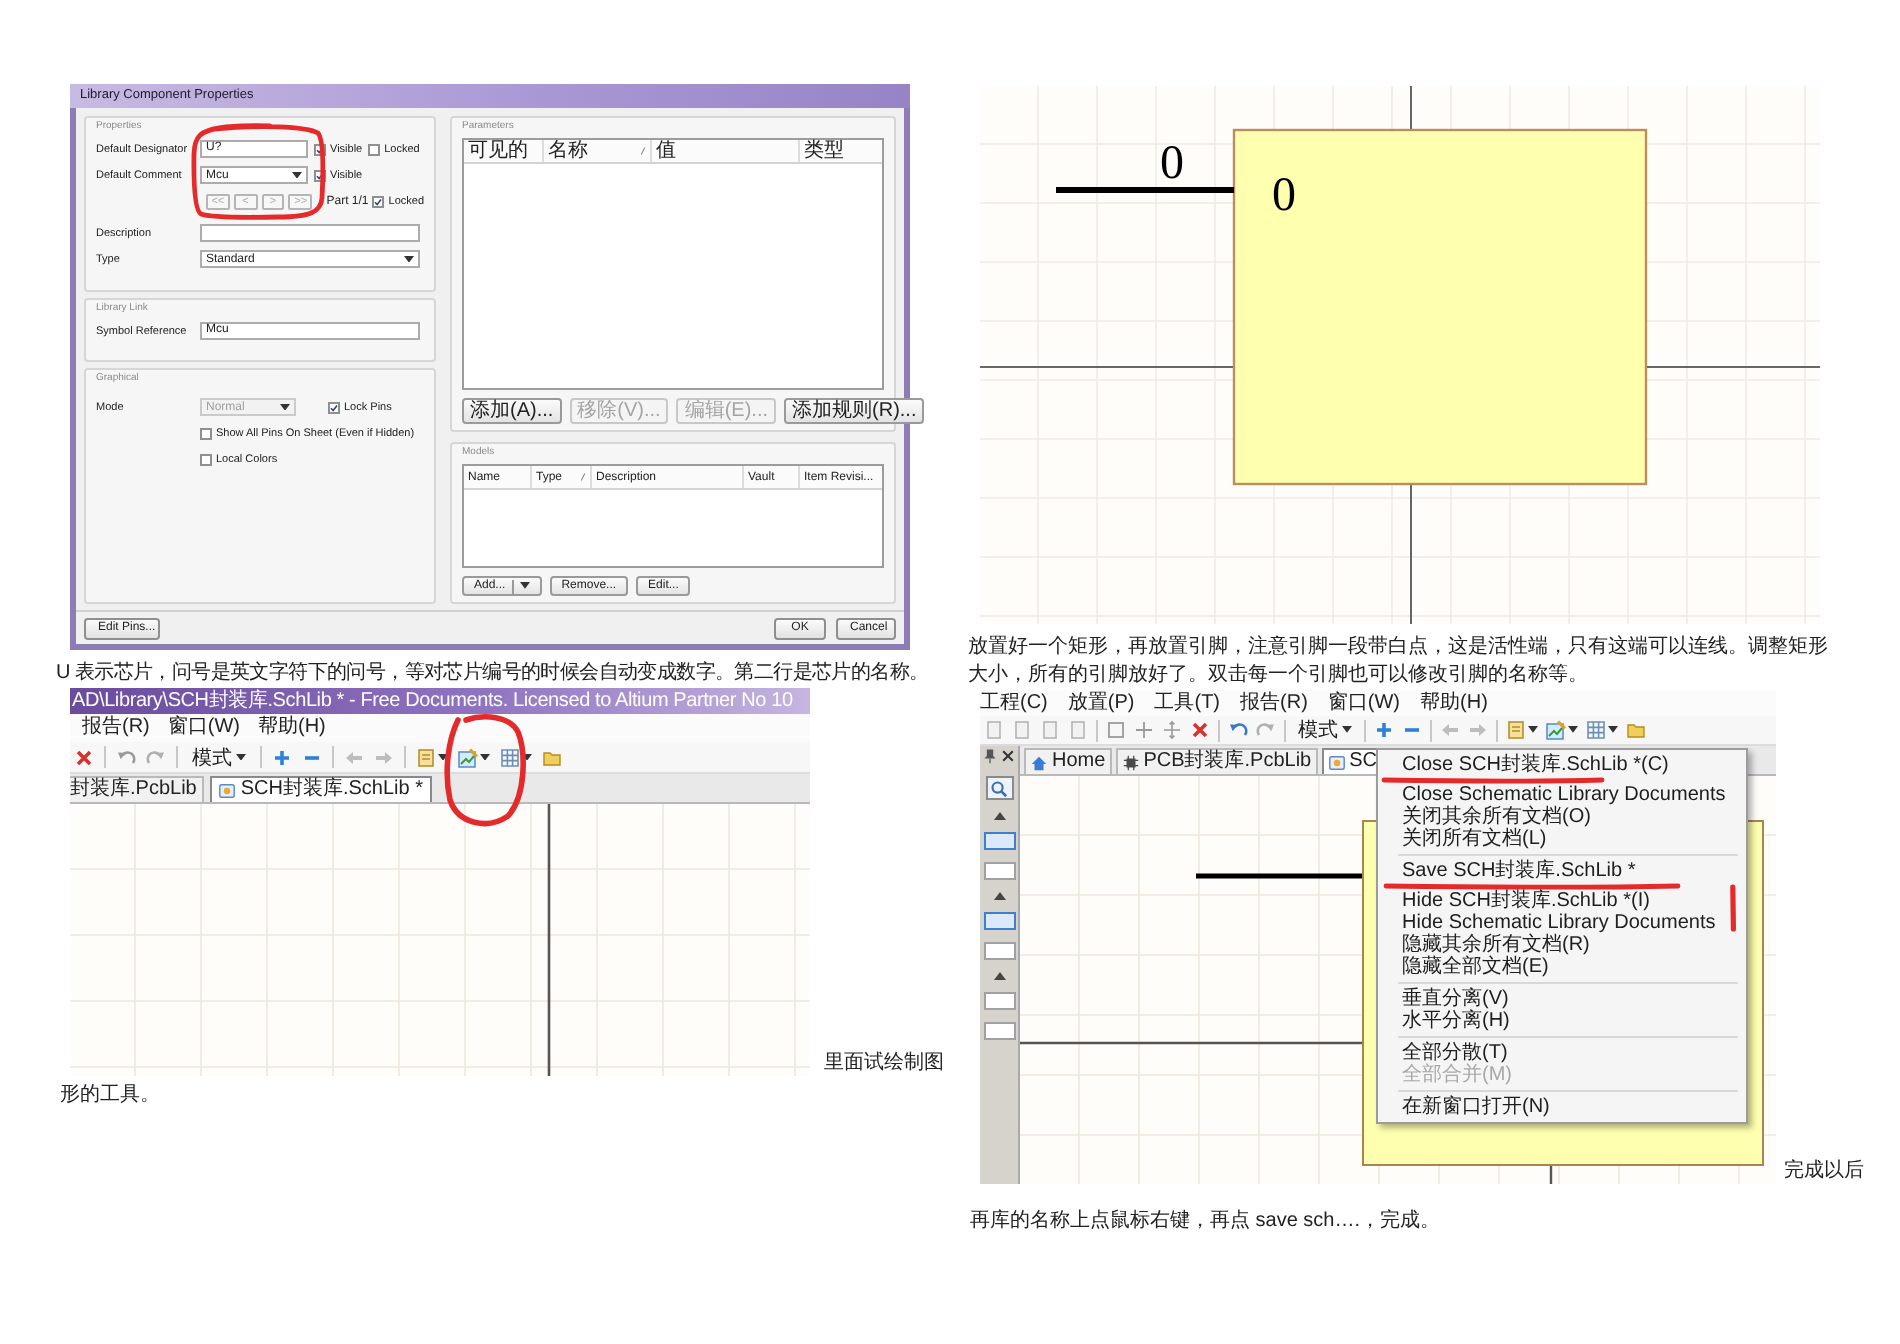 The height and width of the screenshot is (1344, 1900). I want to click on close-icon, so click(1008, 756).